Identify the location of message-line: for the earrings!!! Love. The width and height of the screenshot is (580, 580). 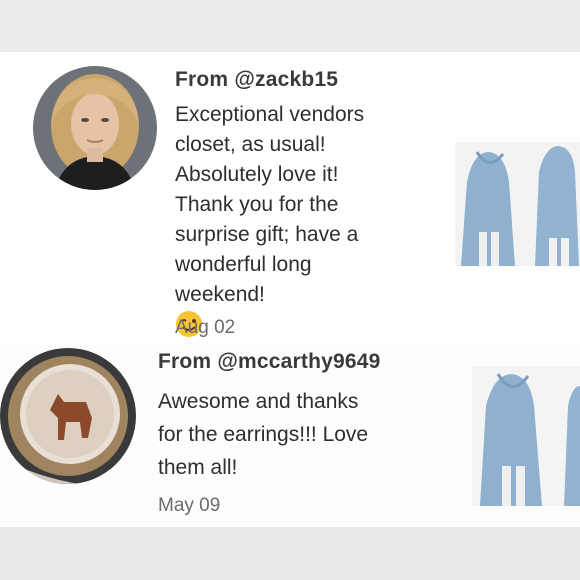
(263, 434).